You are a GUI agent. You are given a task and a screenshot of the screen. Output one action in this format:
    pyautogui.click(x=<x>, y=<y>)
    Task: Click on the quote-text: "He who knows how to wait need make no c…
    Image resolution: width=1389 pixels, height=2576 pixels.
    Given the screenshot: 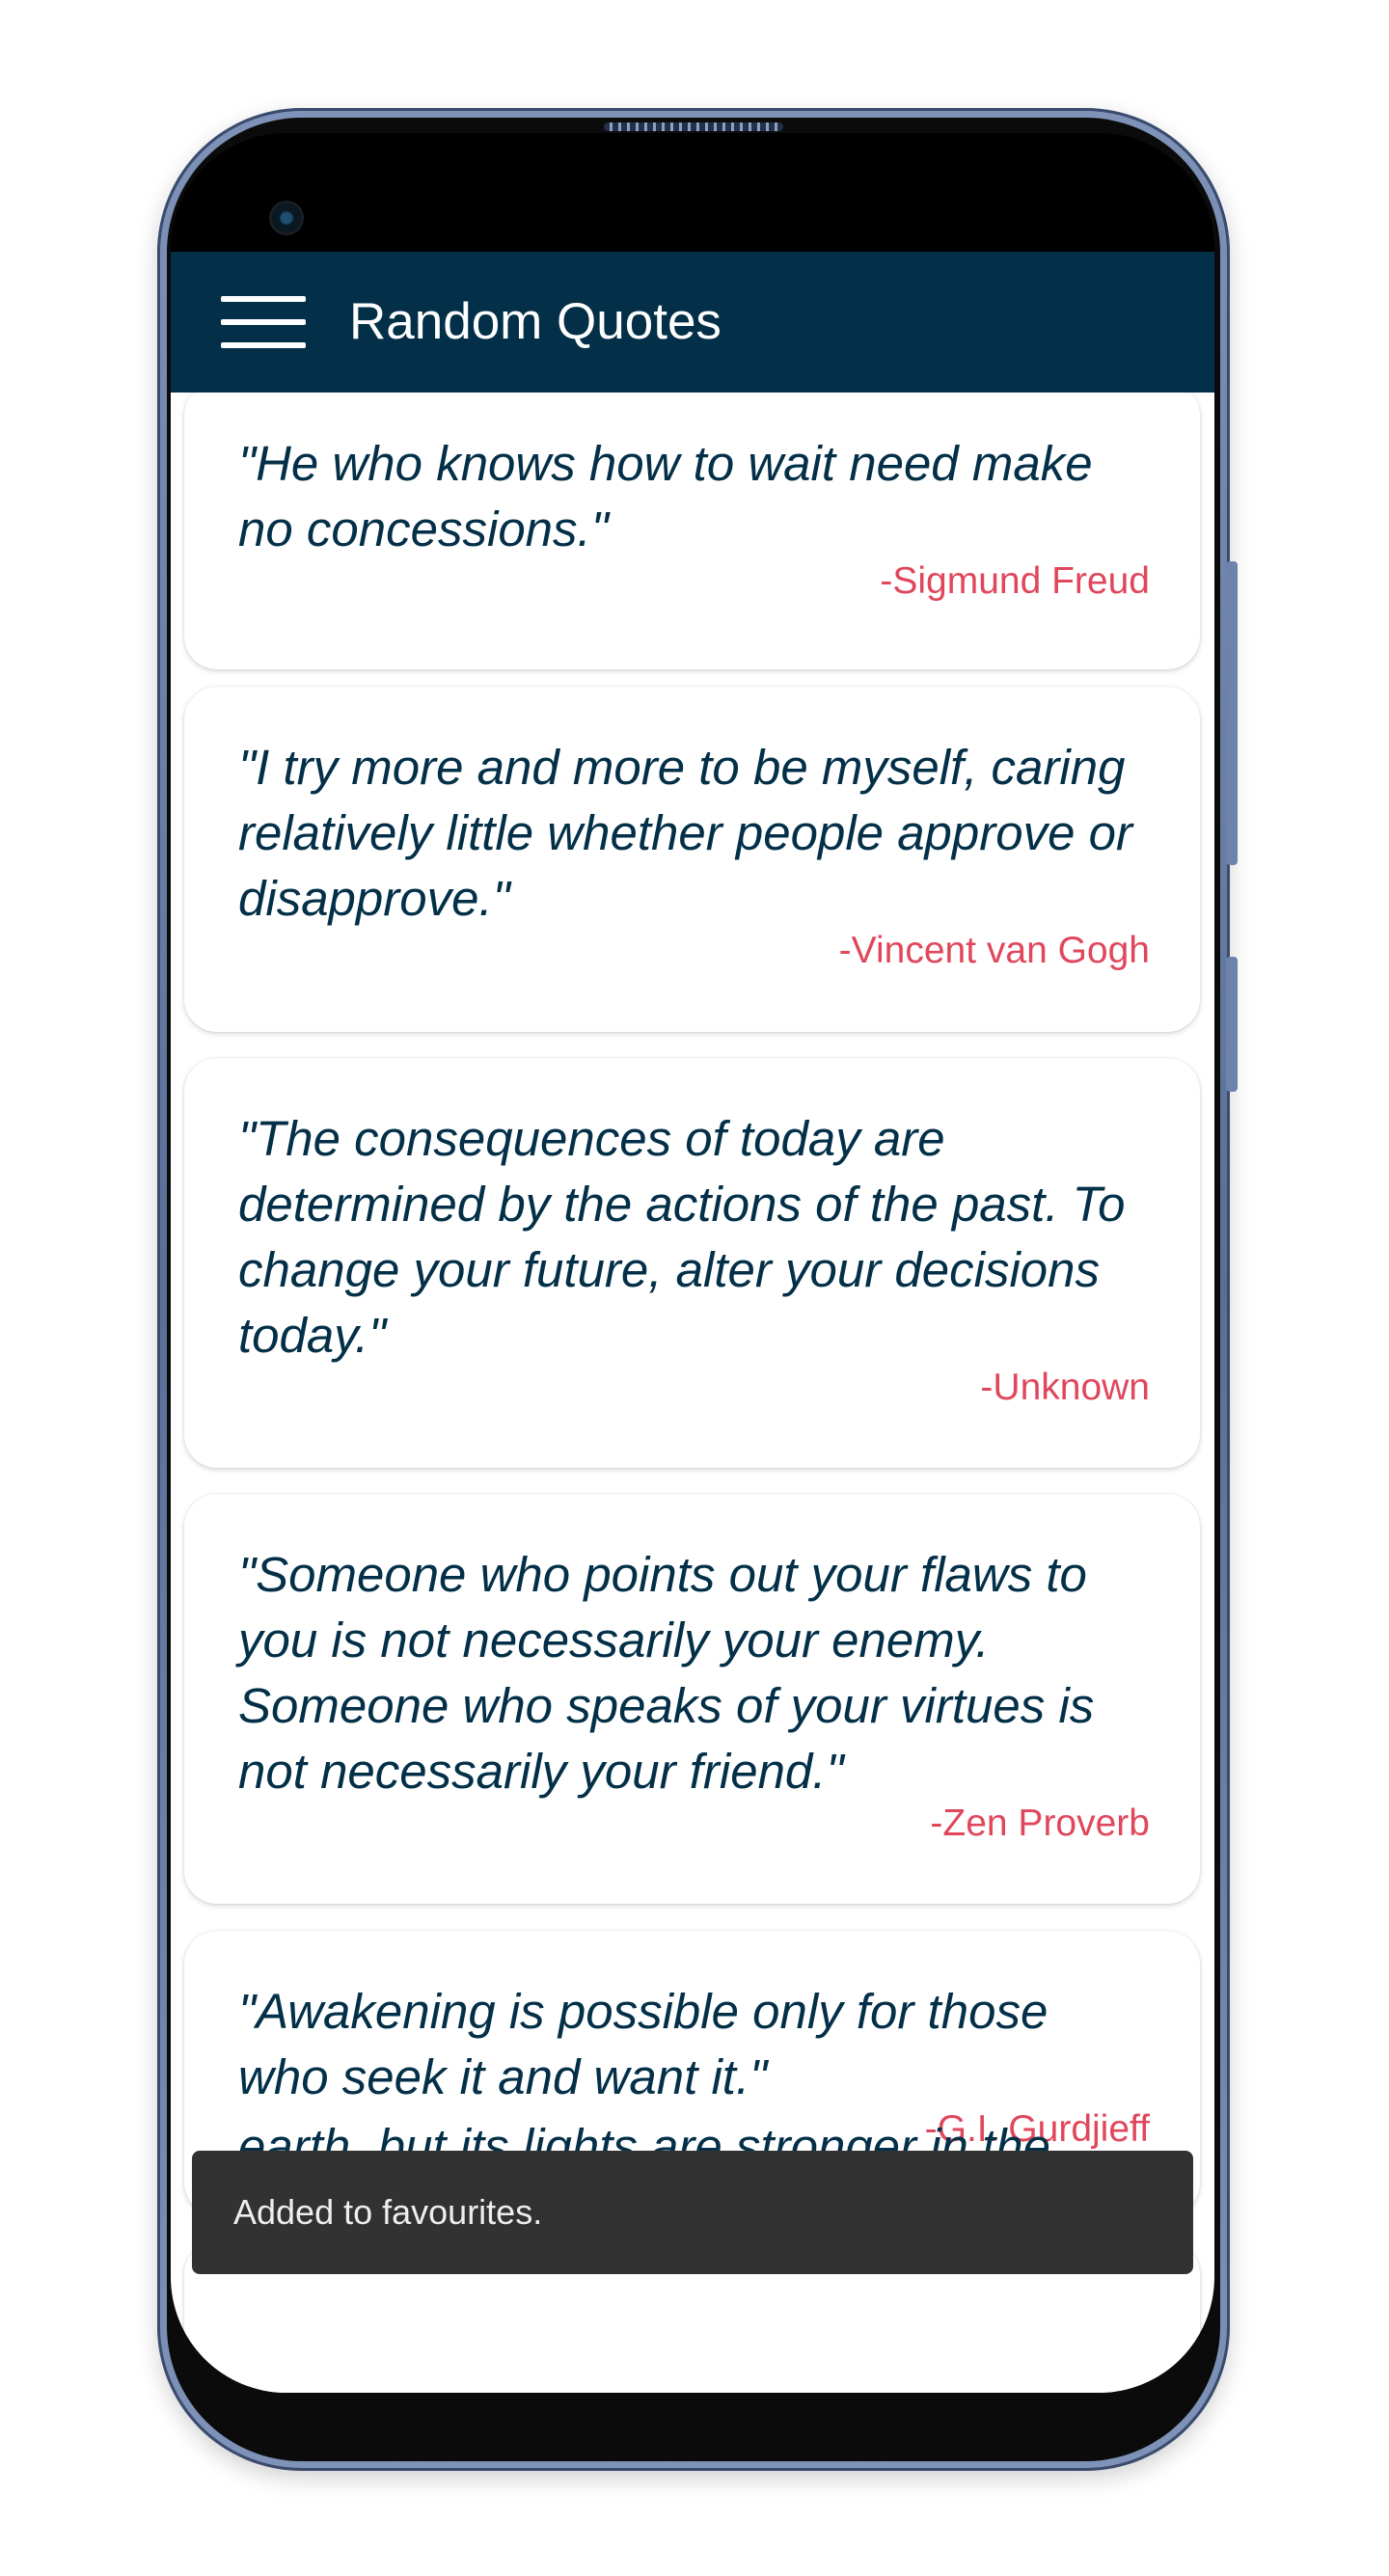 What is the action you would take?
    pyautogui.click(x=666, y=496)
    